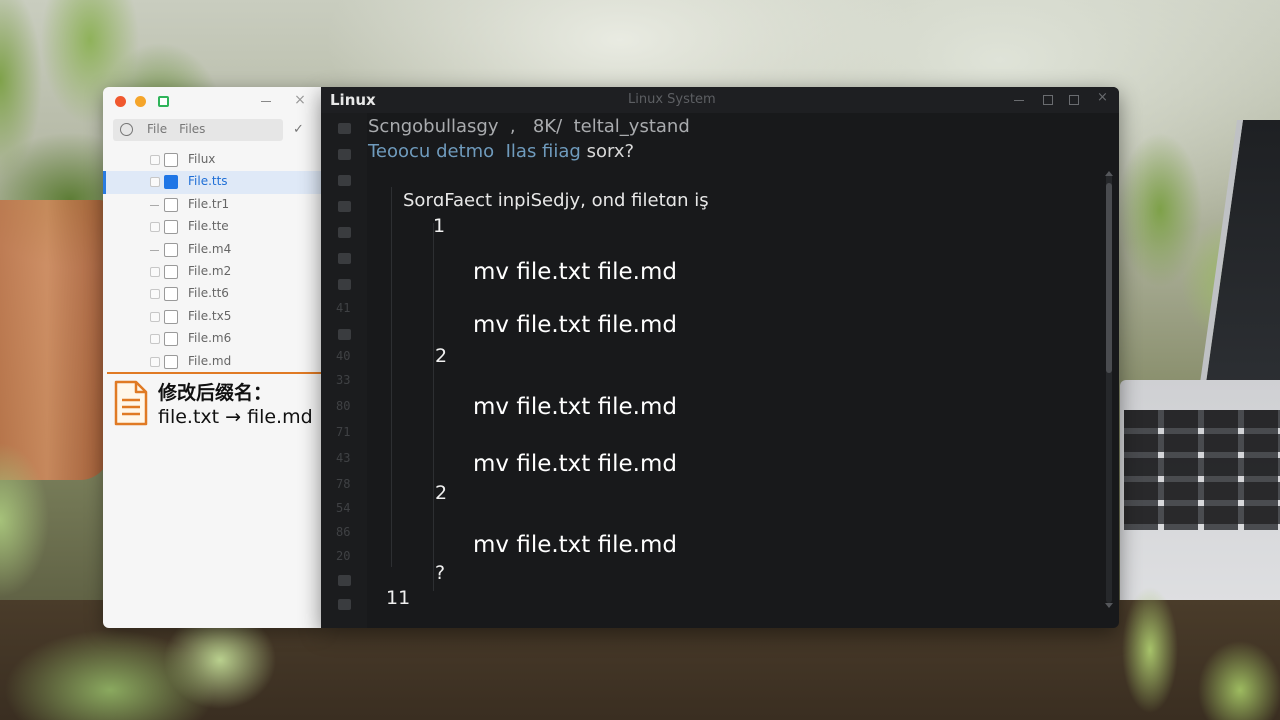  I want to click on file-list-item: File.md, so click(212, 362).